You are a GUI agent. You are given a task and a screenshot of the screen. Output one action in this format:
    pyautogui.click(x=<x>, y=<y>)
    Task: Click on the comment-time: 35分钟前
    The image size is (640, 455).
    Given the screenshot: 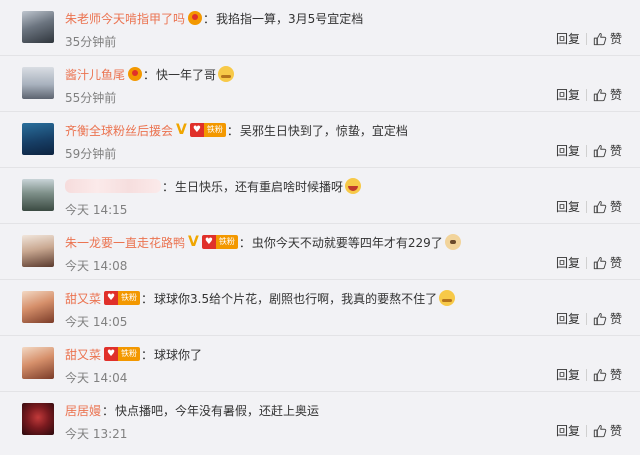 What is the action you would take?
    pyautogui.click(x=91, y=42)
    